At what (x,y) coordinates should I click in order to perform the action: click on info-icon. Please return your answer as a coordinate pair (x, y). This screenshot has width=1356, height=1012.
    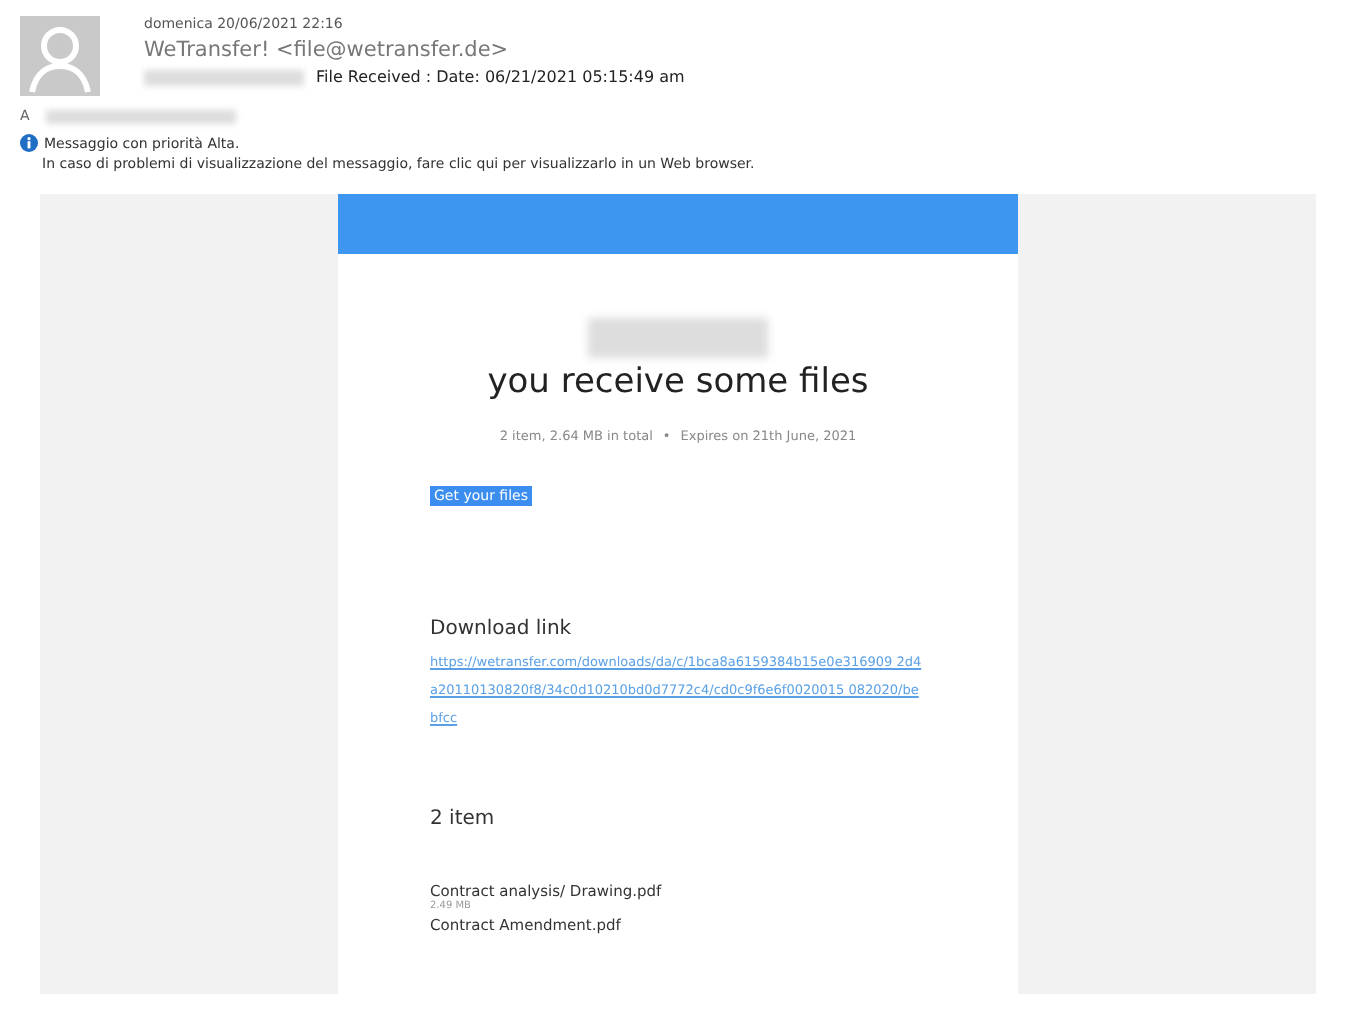
    Looking at the image, I should click on (29, 143).